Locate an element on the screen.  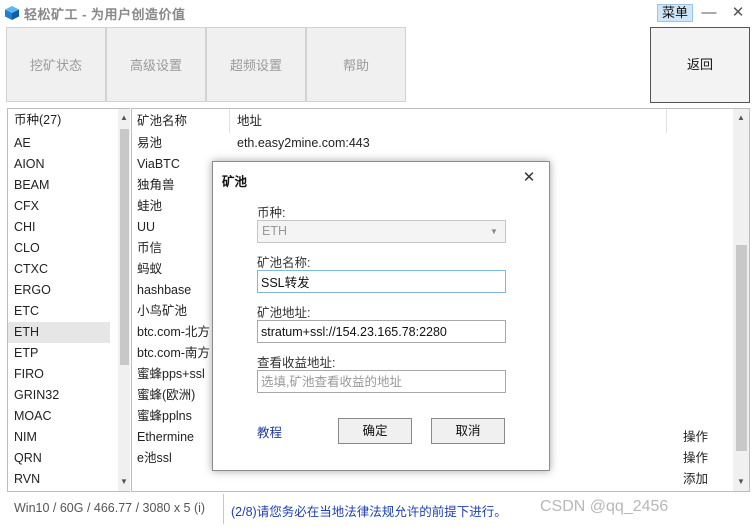
pool-name-cell: UU is located at coordinates (146, 227).